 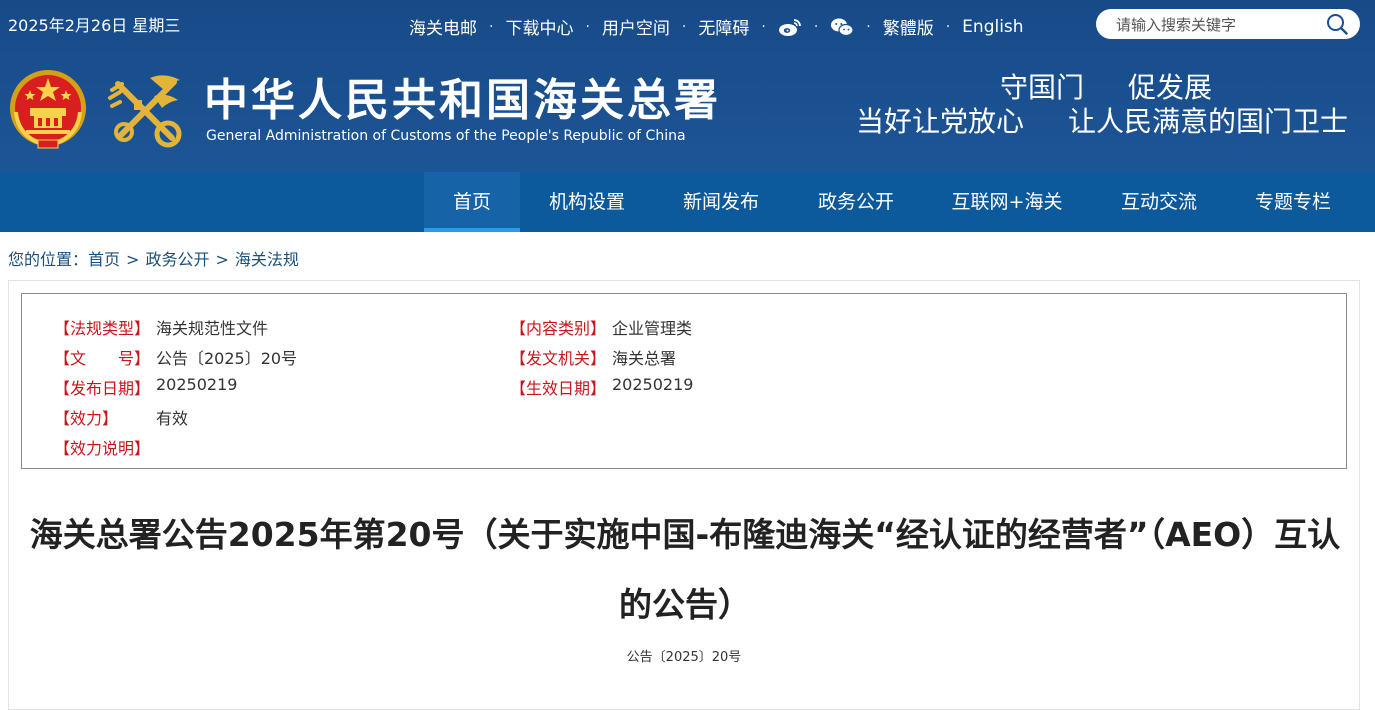 I want to click on nav-item-internet-customs: 互联网+海关, so click(x=1007, y=202).